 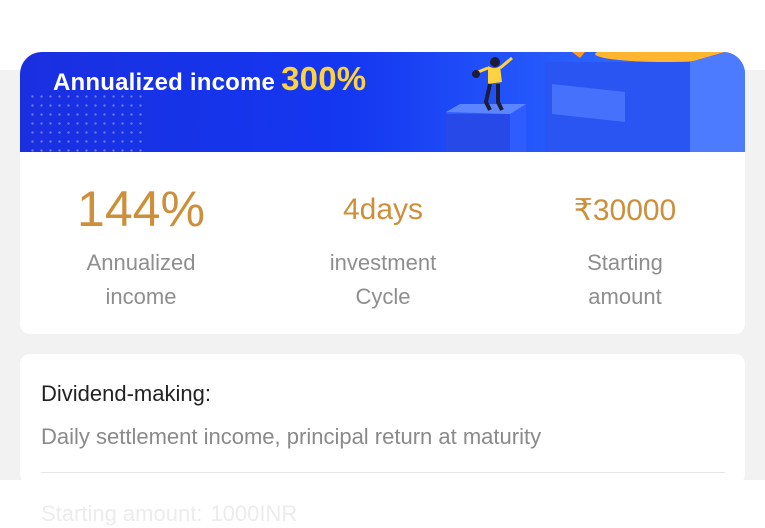 What do you see at coordinates (254, 513) in the screenshot?
I see `starting-amount-value: 1000INR` at bounding box center [254, 513].